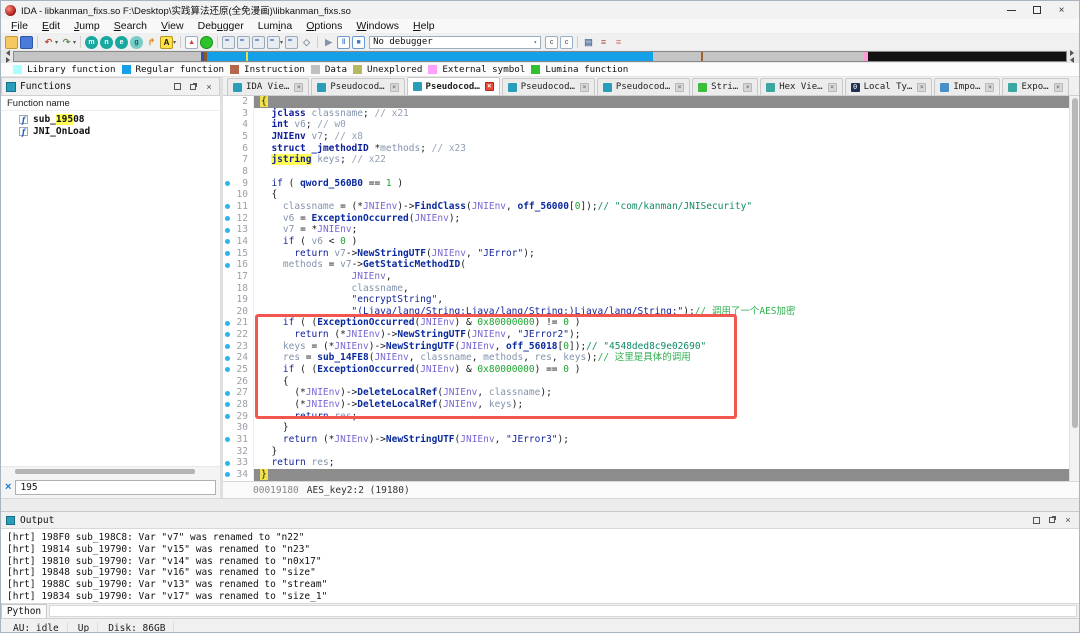  I want to click on navband-left-arrows-icon, so click(8, 56).